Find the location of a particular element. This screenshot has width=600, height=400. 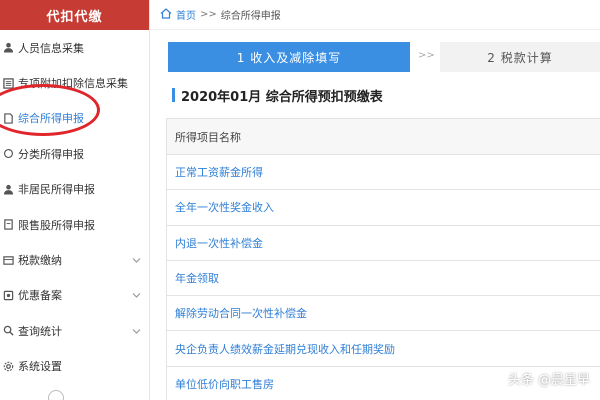

sidebar-item-label: 系统设置 is located at coordinates (40, 367).